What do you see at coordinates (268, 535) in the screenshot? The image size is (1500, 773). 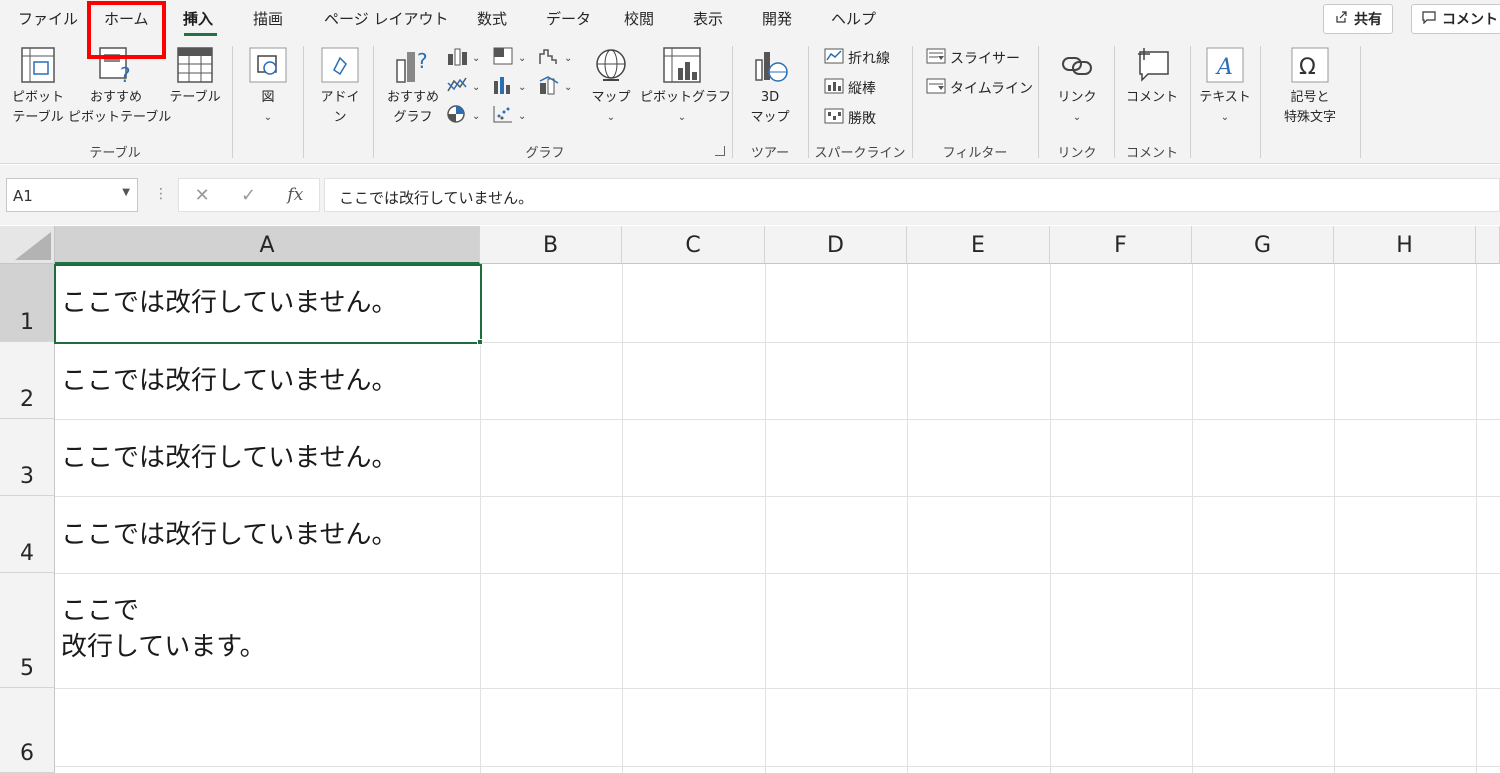 I see `cell-a4: ここでは改行していません。` at bounding box center [268, 535].